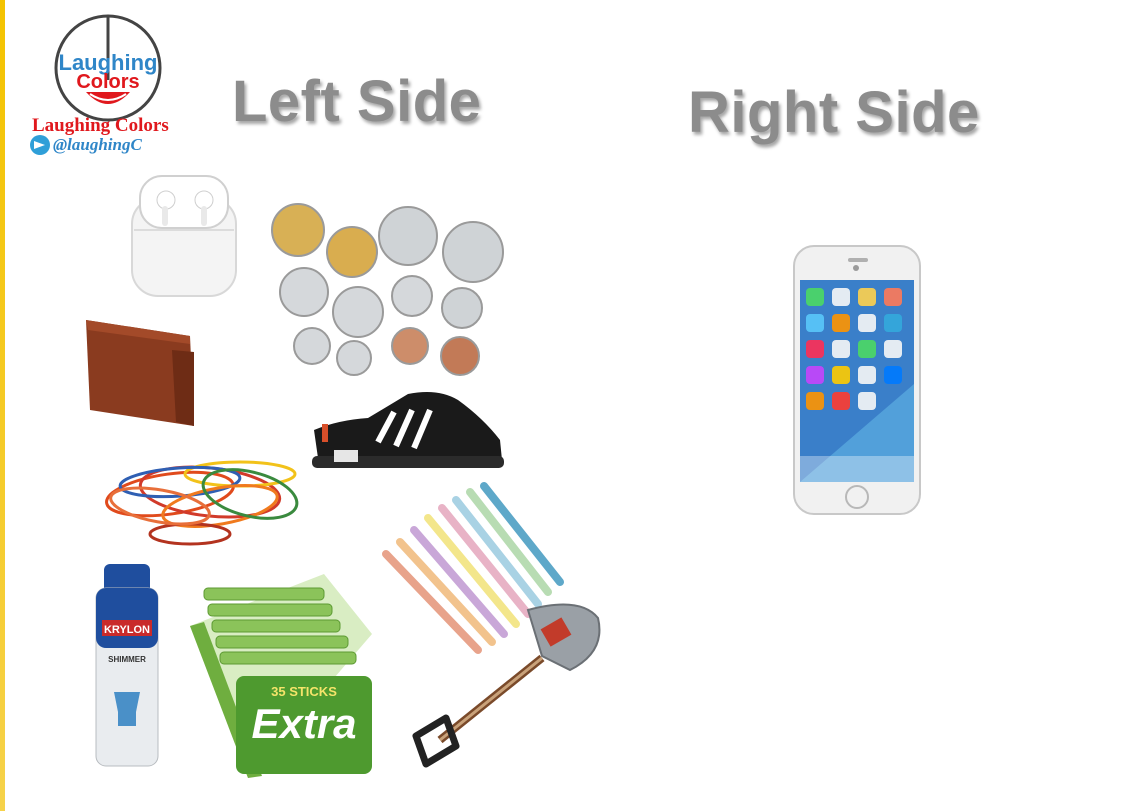  I want to click on gum-box-image: 35 STICKS Extra, so click(281, 676).